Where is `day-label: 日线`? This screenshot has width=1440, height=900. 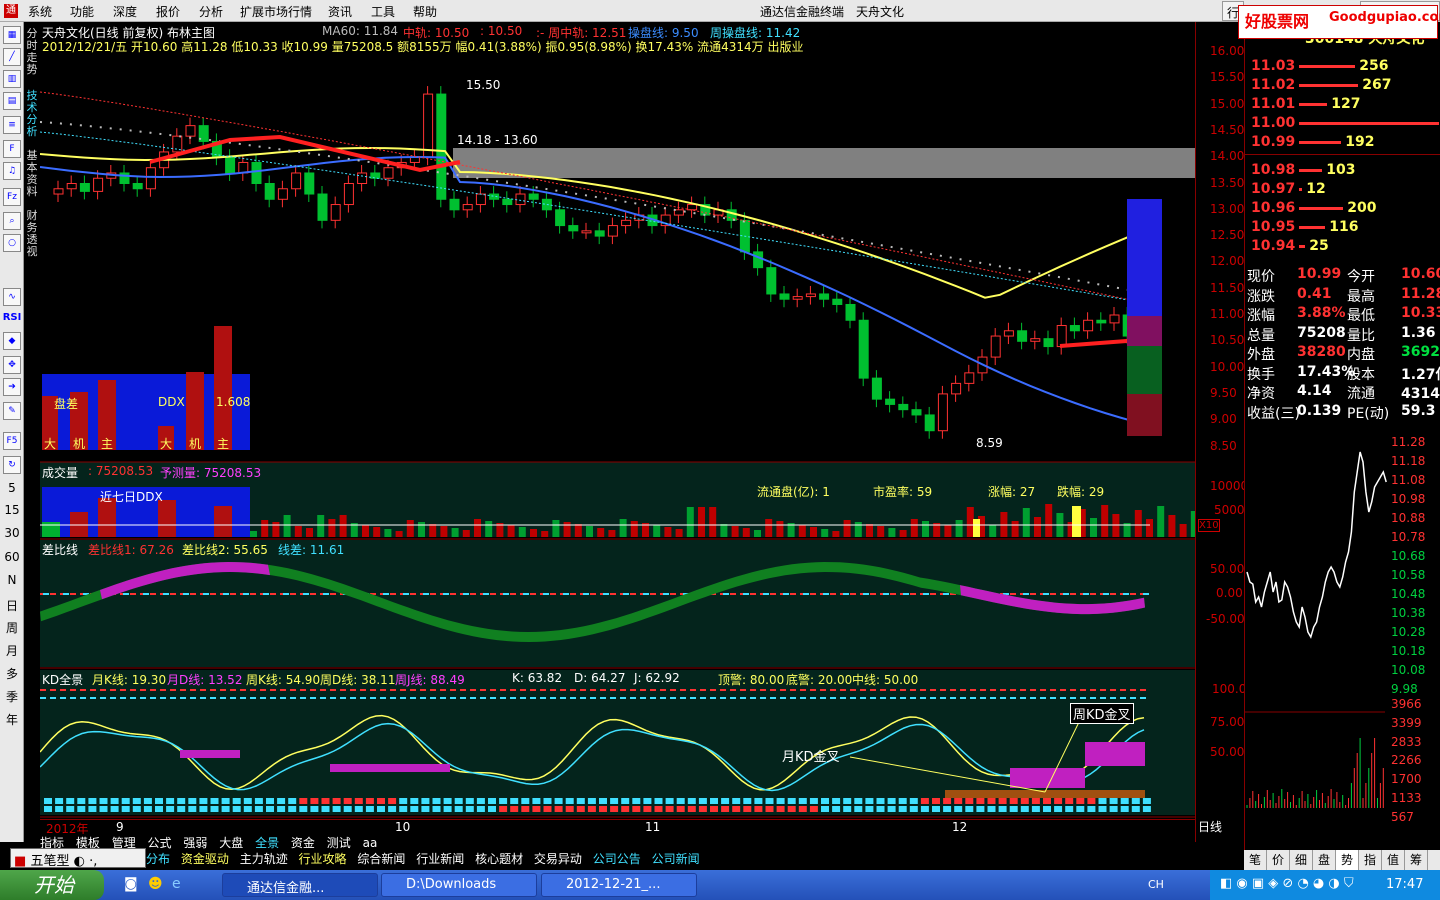 day-label: 日线 is located at coordinates (1210, 826).